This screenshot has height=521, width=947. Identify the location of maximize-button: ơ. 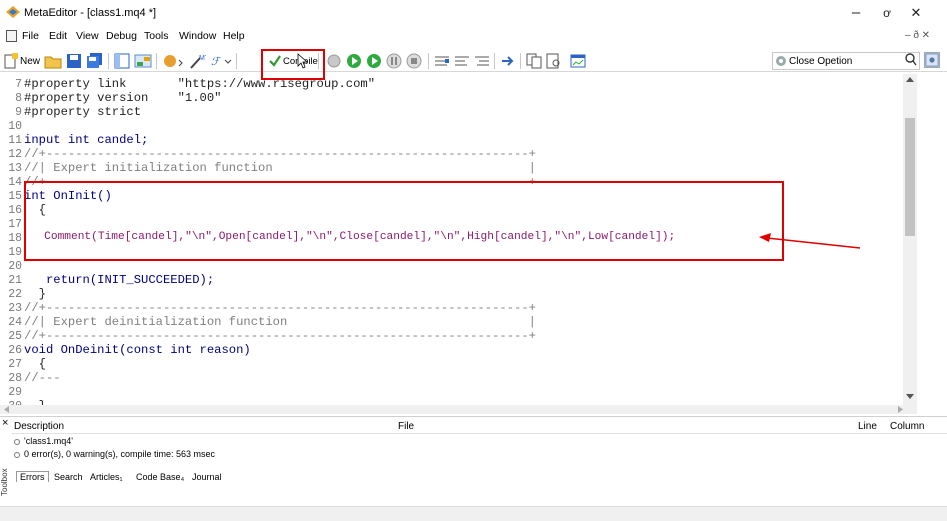
(887, 13).